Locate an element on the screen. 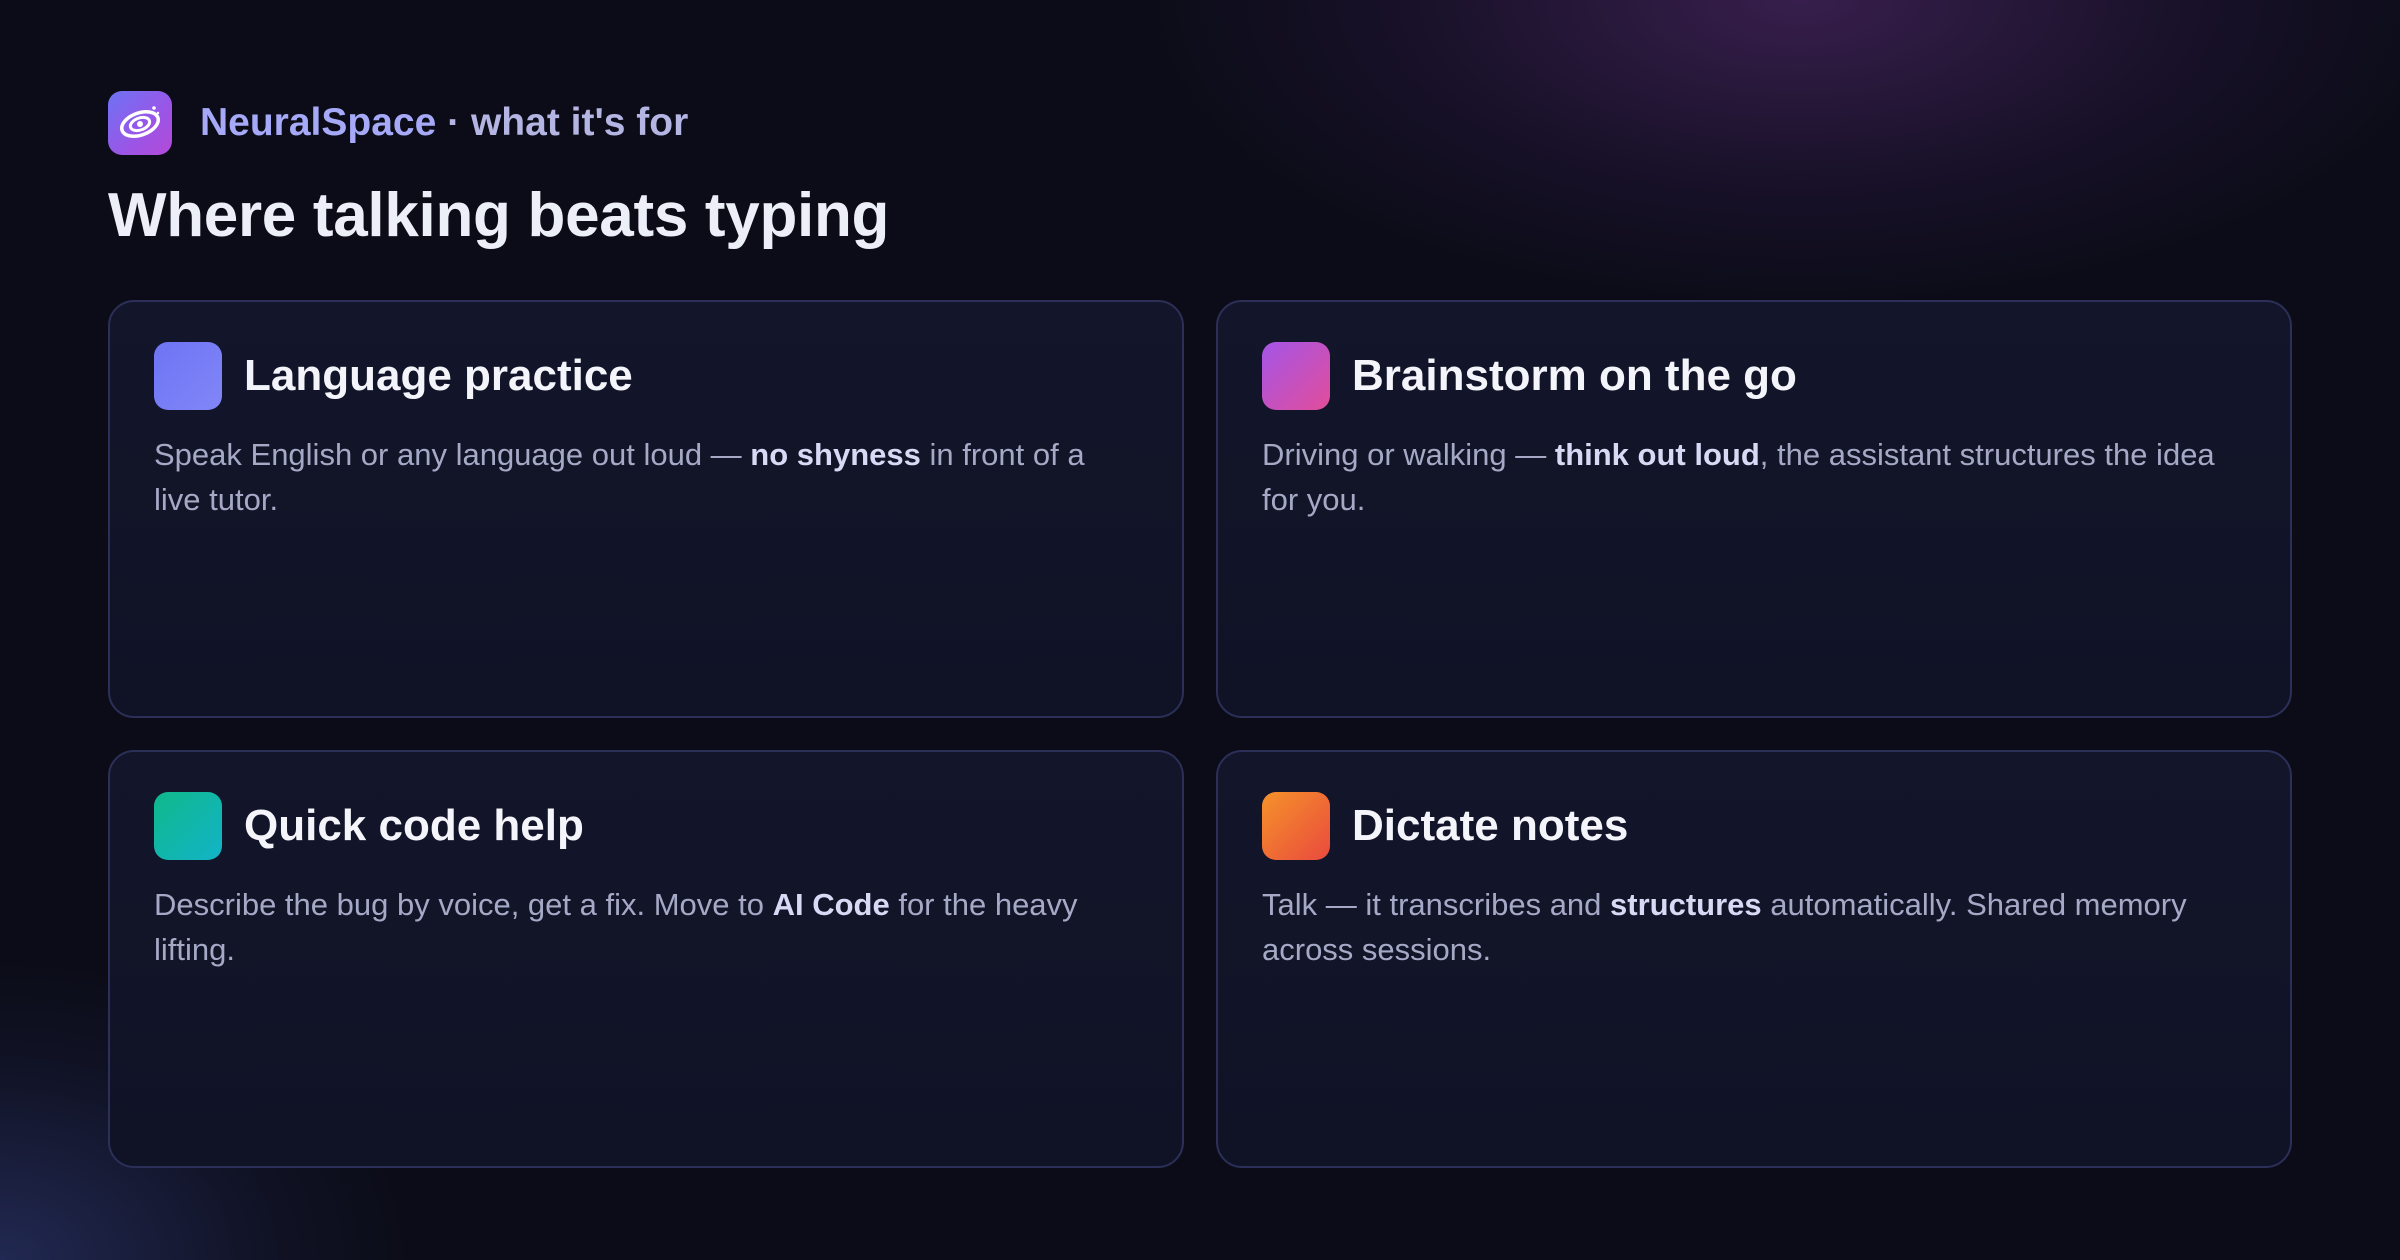 Image resolution: width=2400 pixels, height=1260 pixels. brand-name: NeuralSpace is located at coordinates (318, 122).